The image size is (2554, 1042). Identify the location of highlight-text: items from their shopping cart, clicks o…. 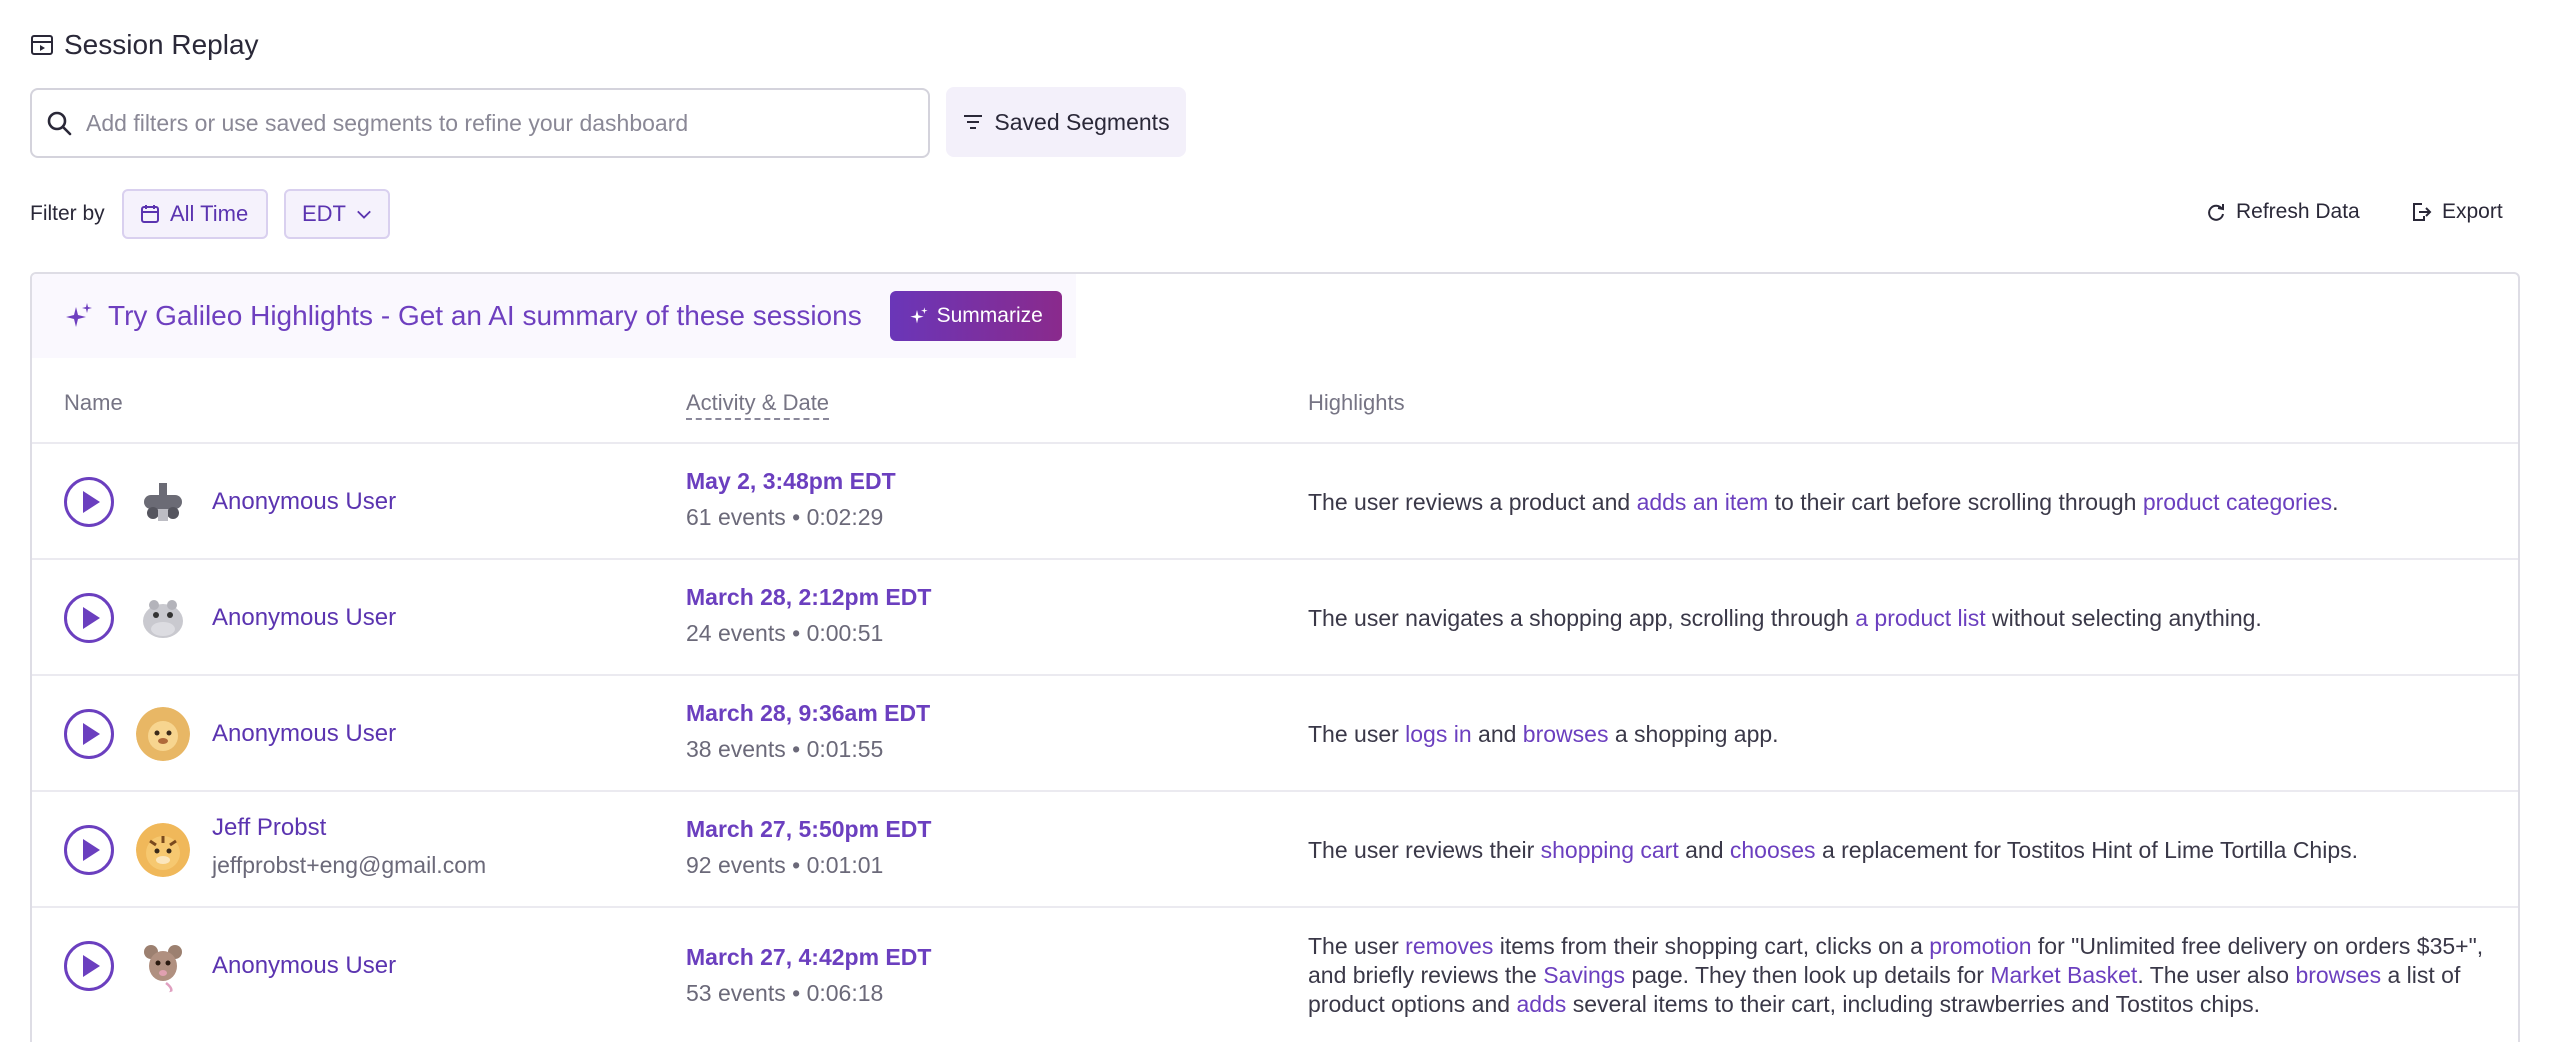
(1711, 946).